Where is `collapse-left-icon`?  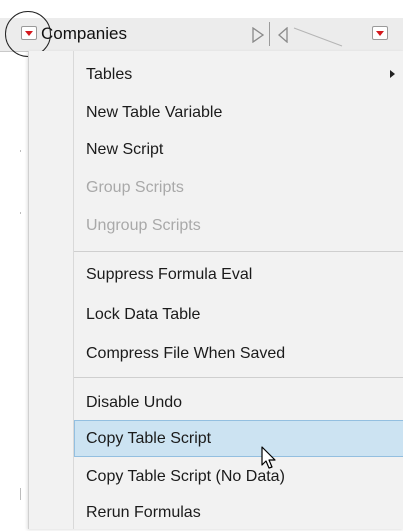 collapse-left-icon is located at coordinates (283, 35).